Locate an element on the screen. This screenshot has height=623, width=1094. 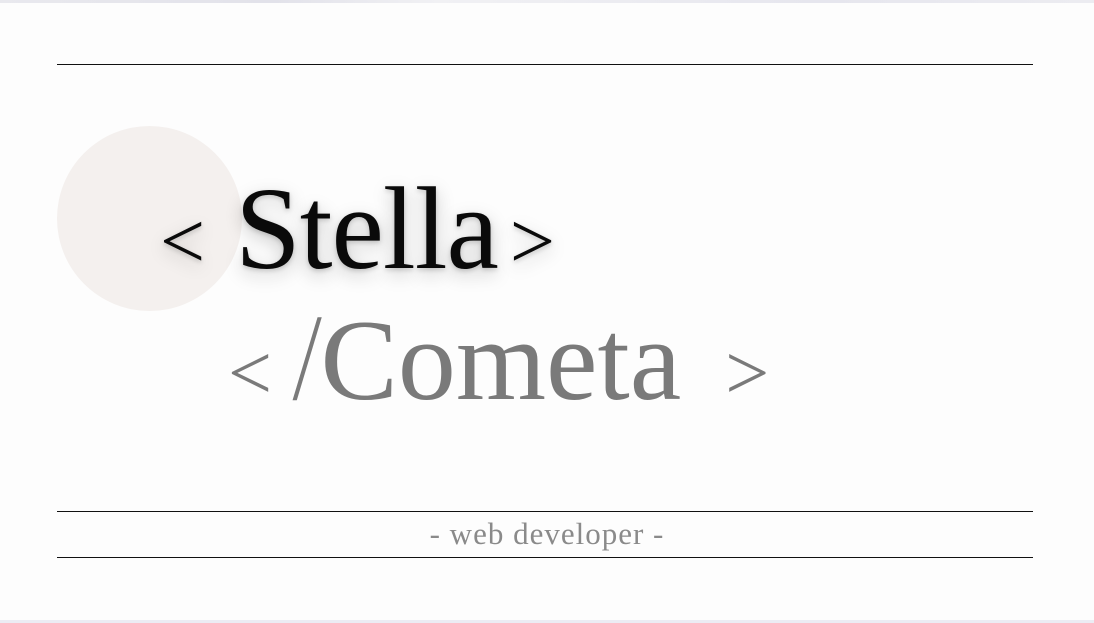
subtitle-slash: / is located at coordinates (307, 357).